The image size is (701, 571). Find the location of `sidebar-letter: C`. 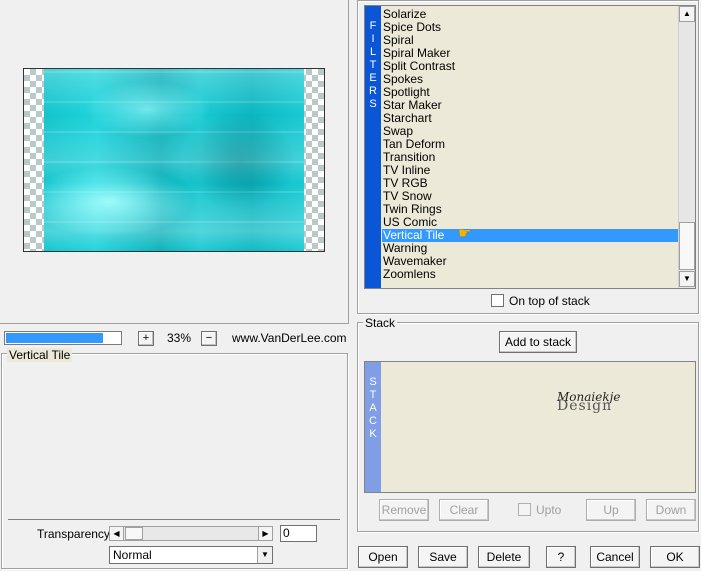

sidebar-letter: C is located at coordinates (373, 421).